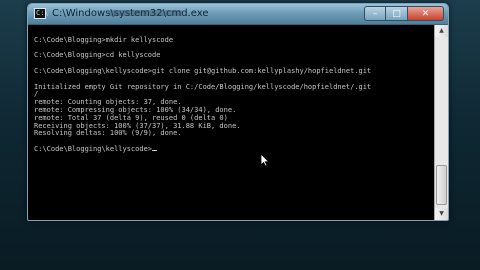 The image size is (480, 270). I want to click on vertical-scrollbar: ▲ ▼, so click(441, 122).